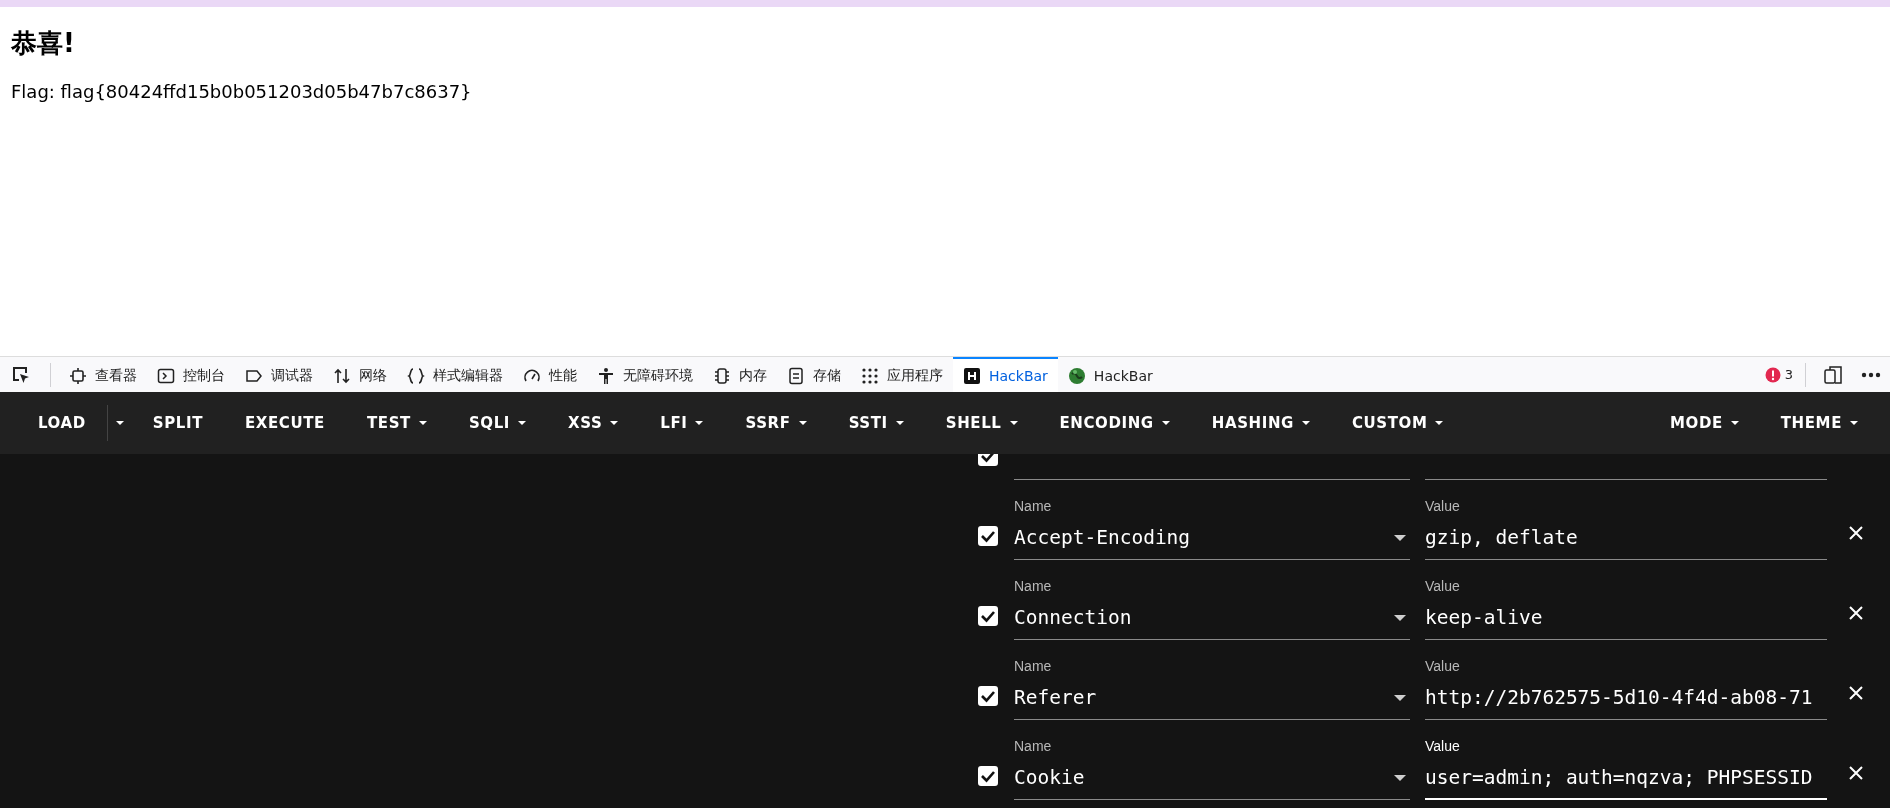  What do you see at coordinates (1397, 423) in the screenshot?
I see `menu-button: CUSTOM` at bounding box center [1397, 423].